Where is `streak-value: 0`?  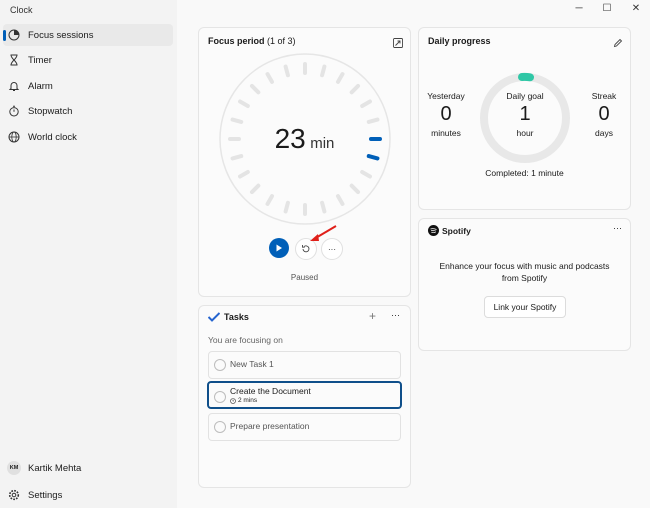 streak-value: 0 is located at coordinates (604, 114).